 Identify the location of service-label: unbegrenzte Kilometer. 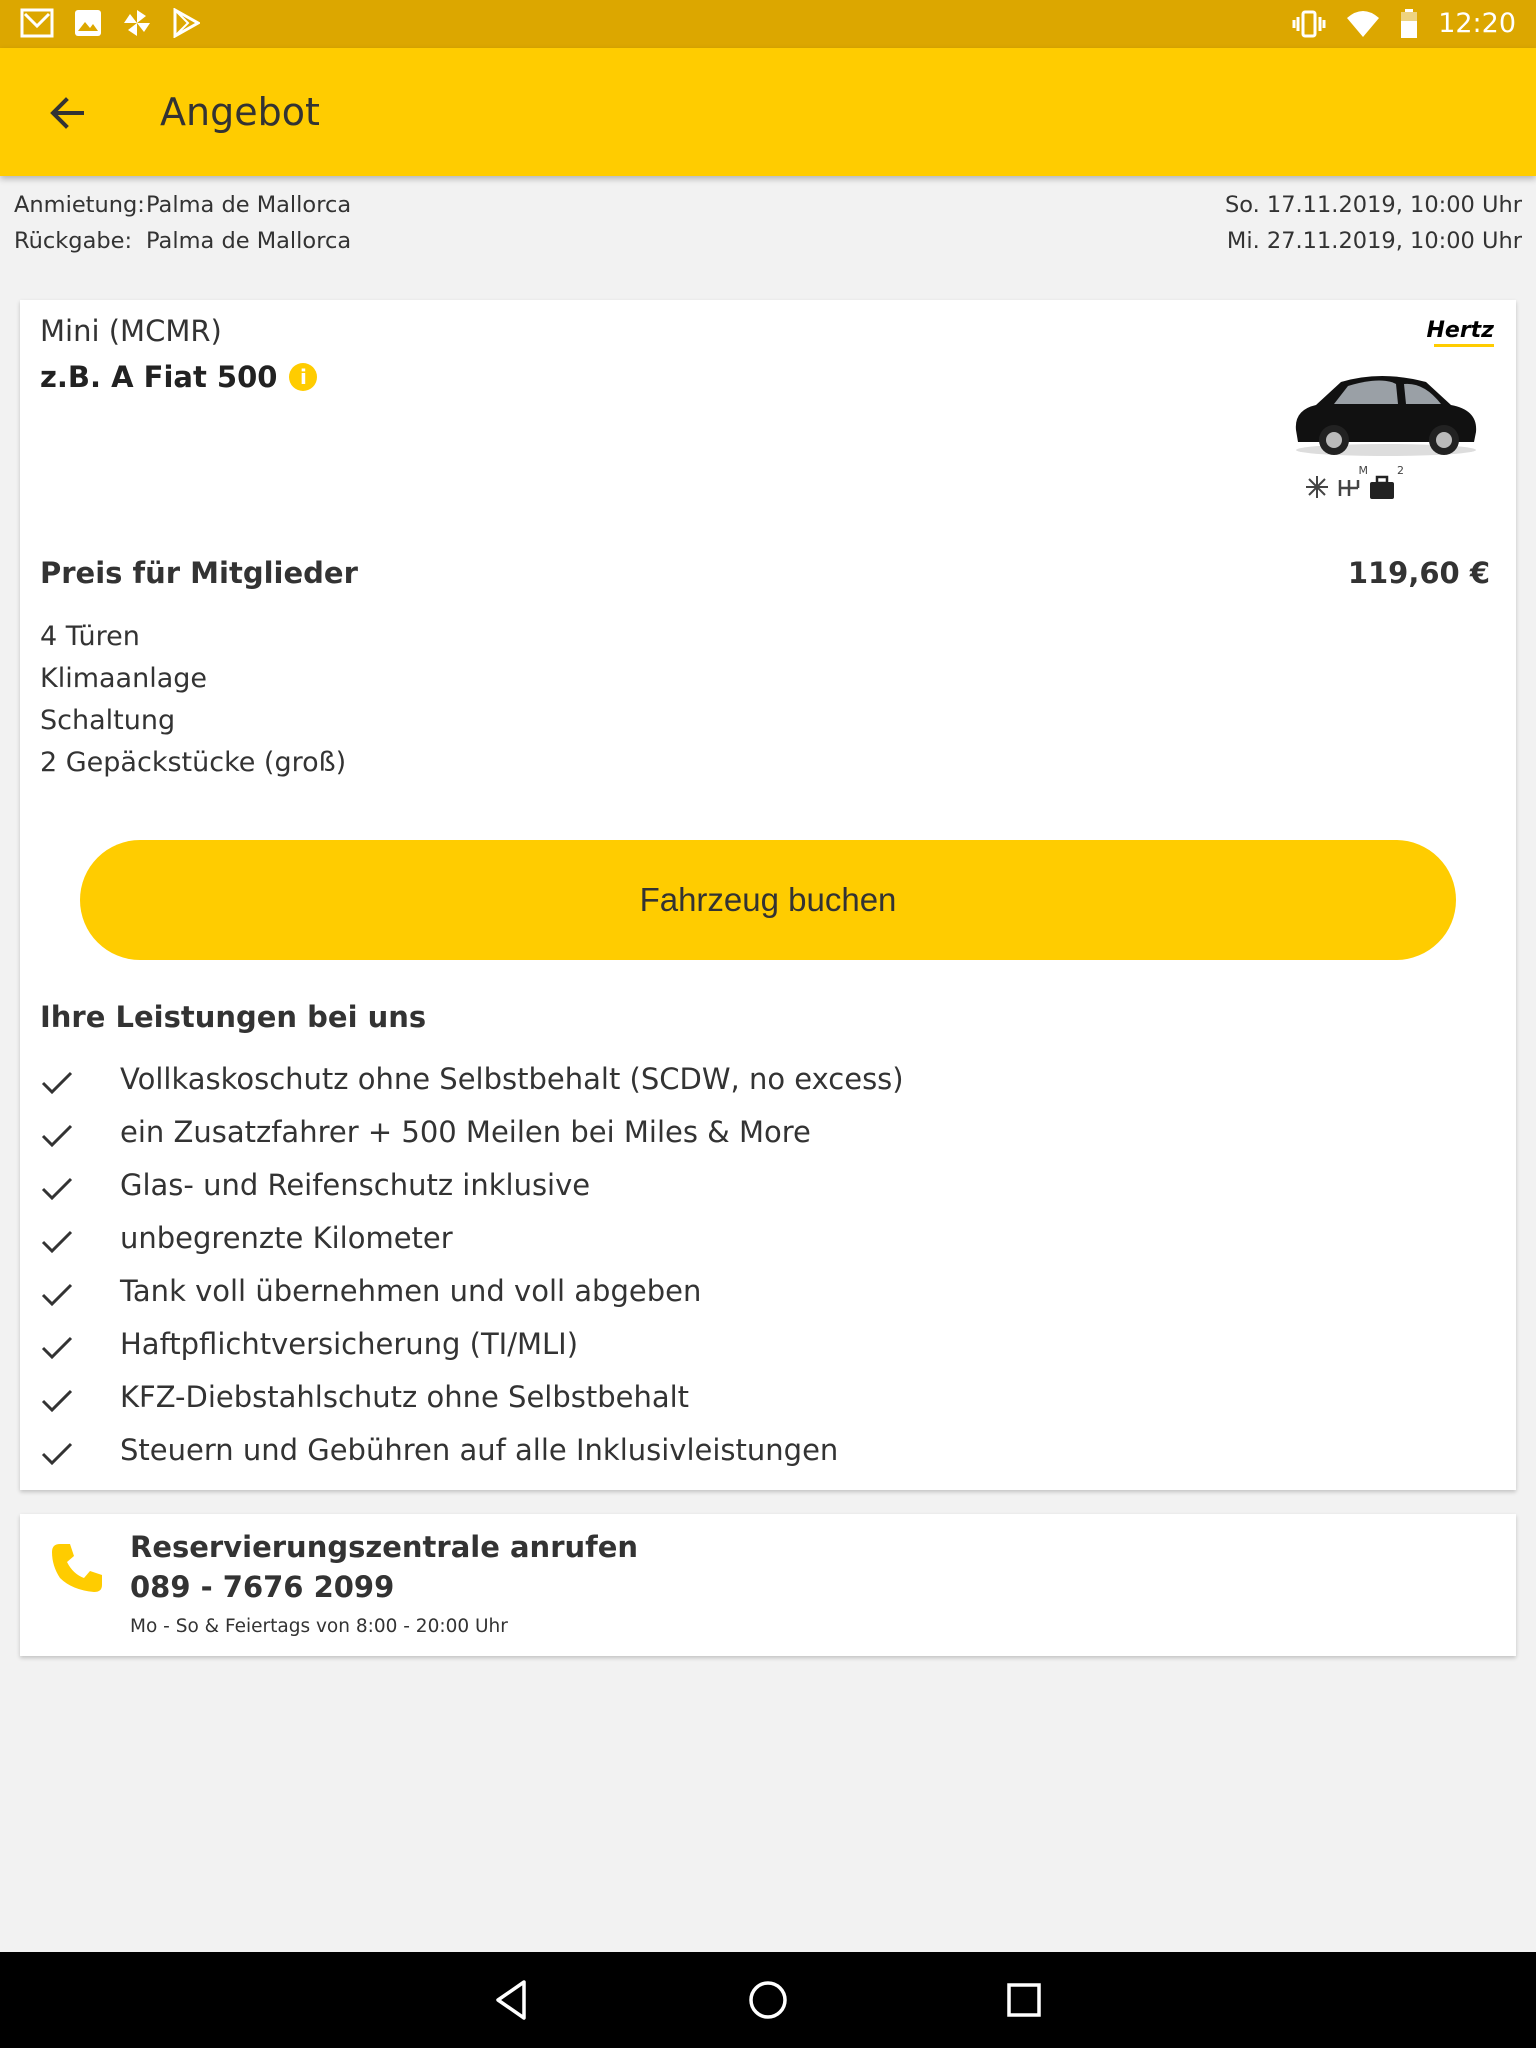
(286, 1238).